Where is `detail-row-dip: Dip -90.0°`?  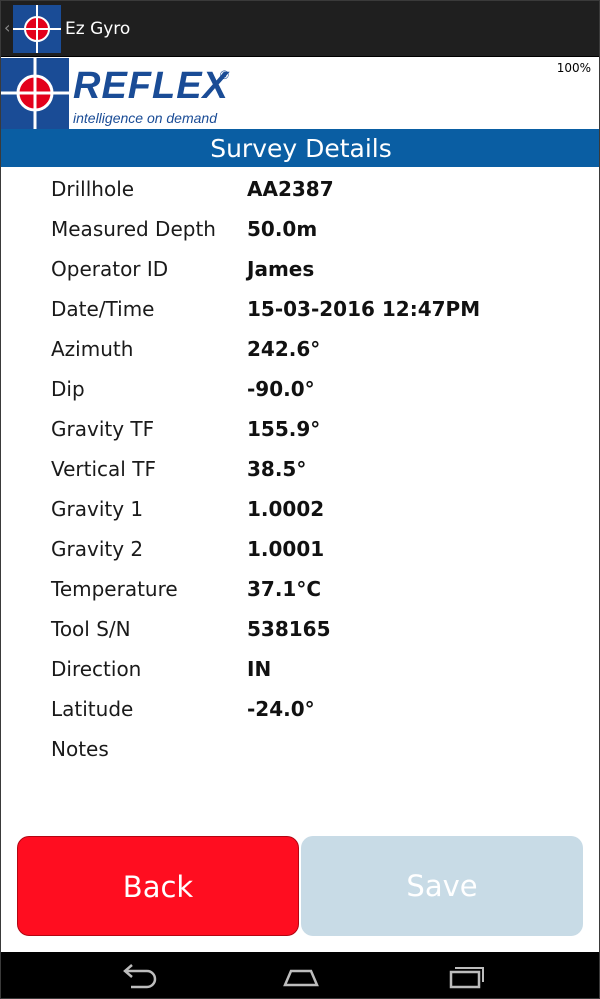 detail-row-dip: Dip -90.0° is located at coordinates (321, 389).